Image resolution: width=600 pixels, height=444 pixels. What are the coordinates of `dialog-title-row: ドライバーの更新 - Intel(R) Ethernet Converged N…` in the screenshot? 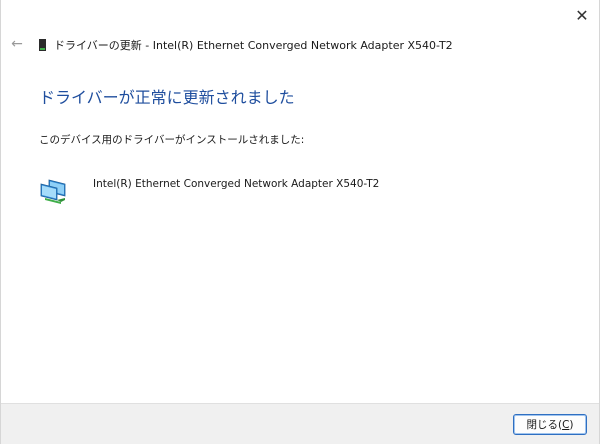 It's located at (246, 45).